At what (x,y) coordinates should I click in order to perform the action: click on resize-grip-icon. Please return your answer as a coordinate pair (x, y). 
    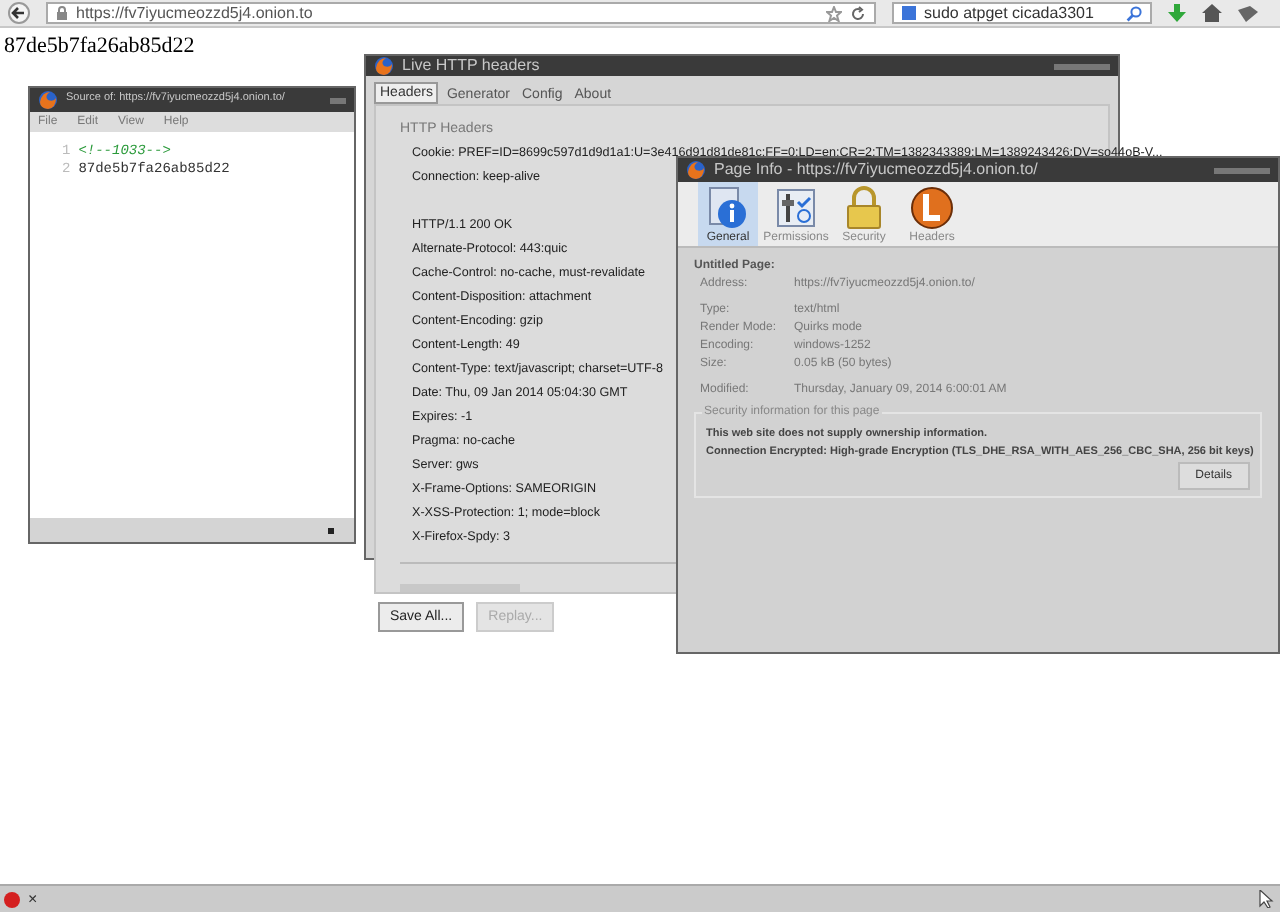
    Looking at the image, I should click on (331, 530).